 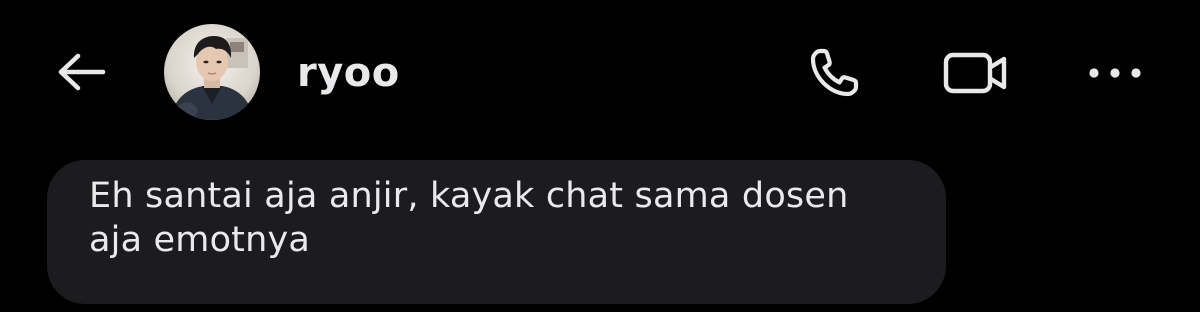 I want to click on back-arrow-icon, so click(x=82, y=72).